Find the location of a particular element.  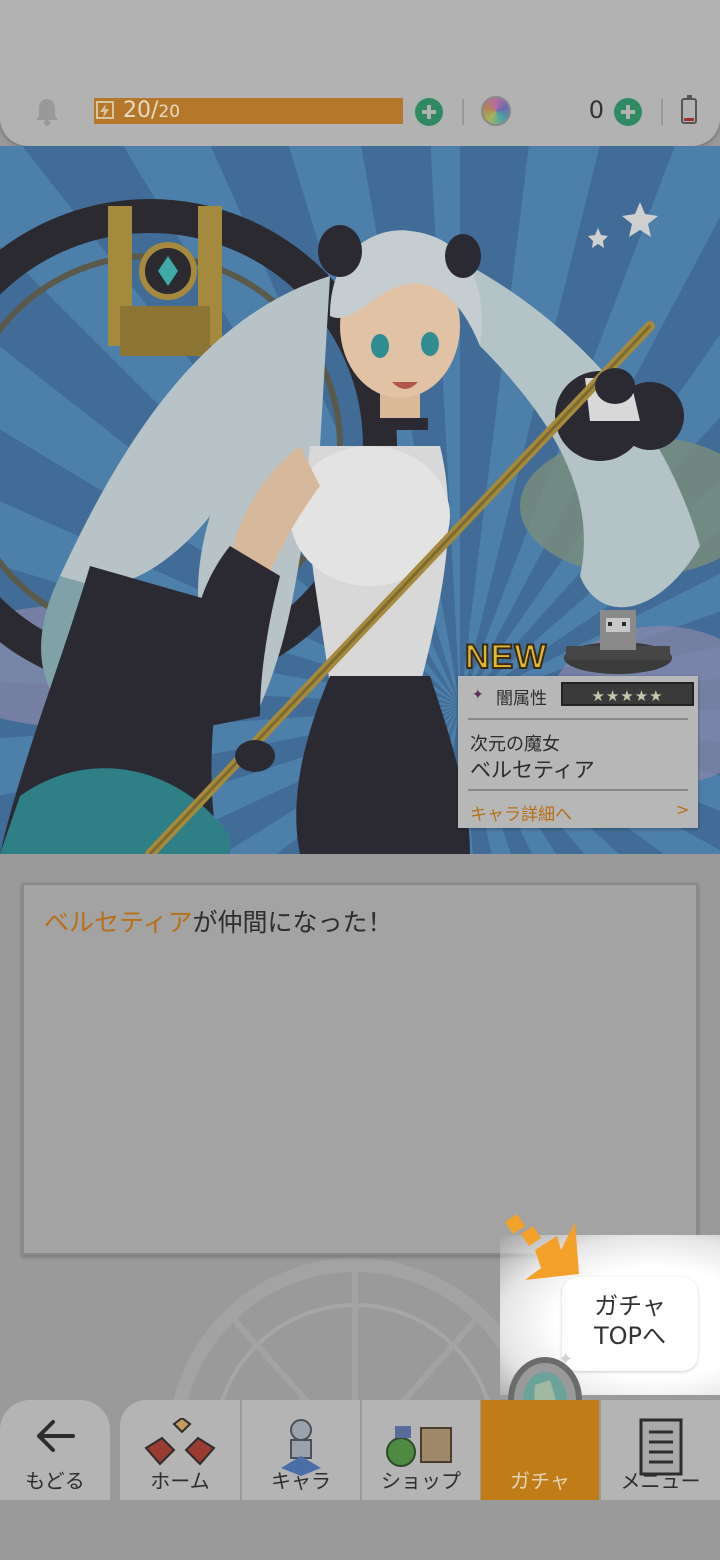

character-pixel-sprite-icon is located at coordinates (618, 642).